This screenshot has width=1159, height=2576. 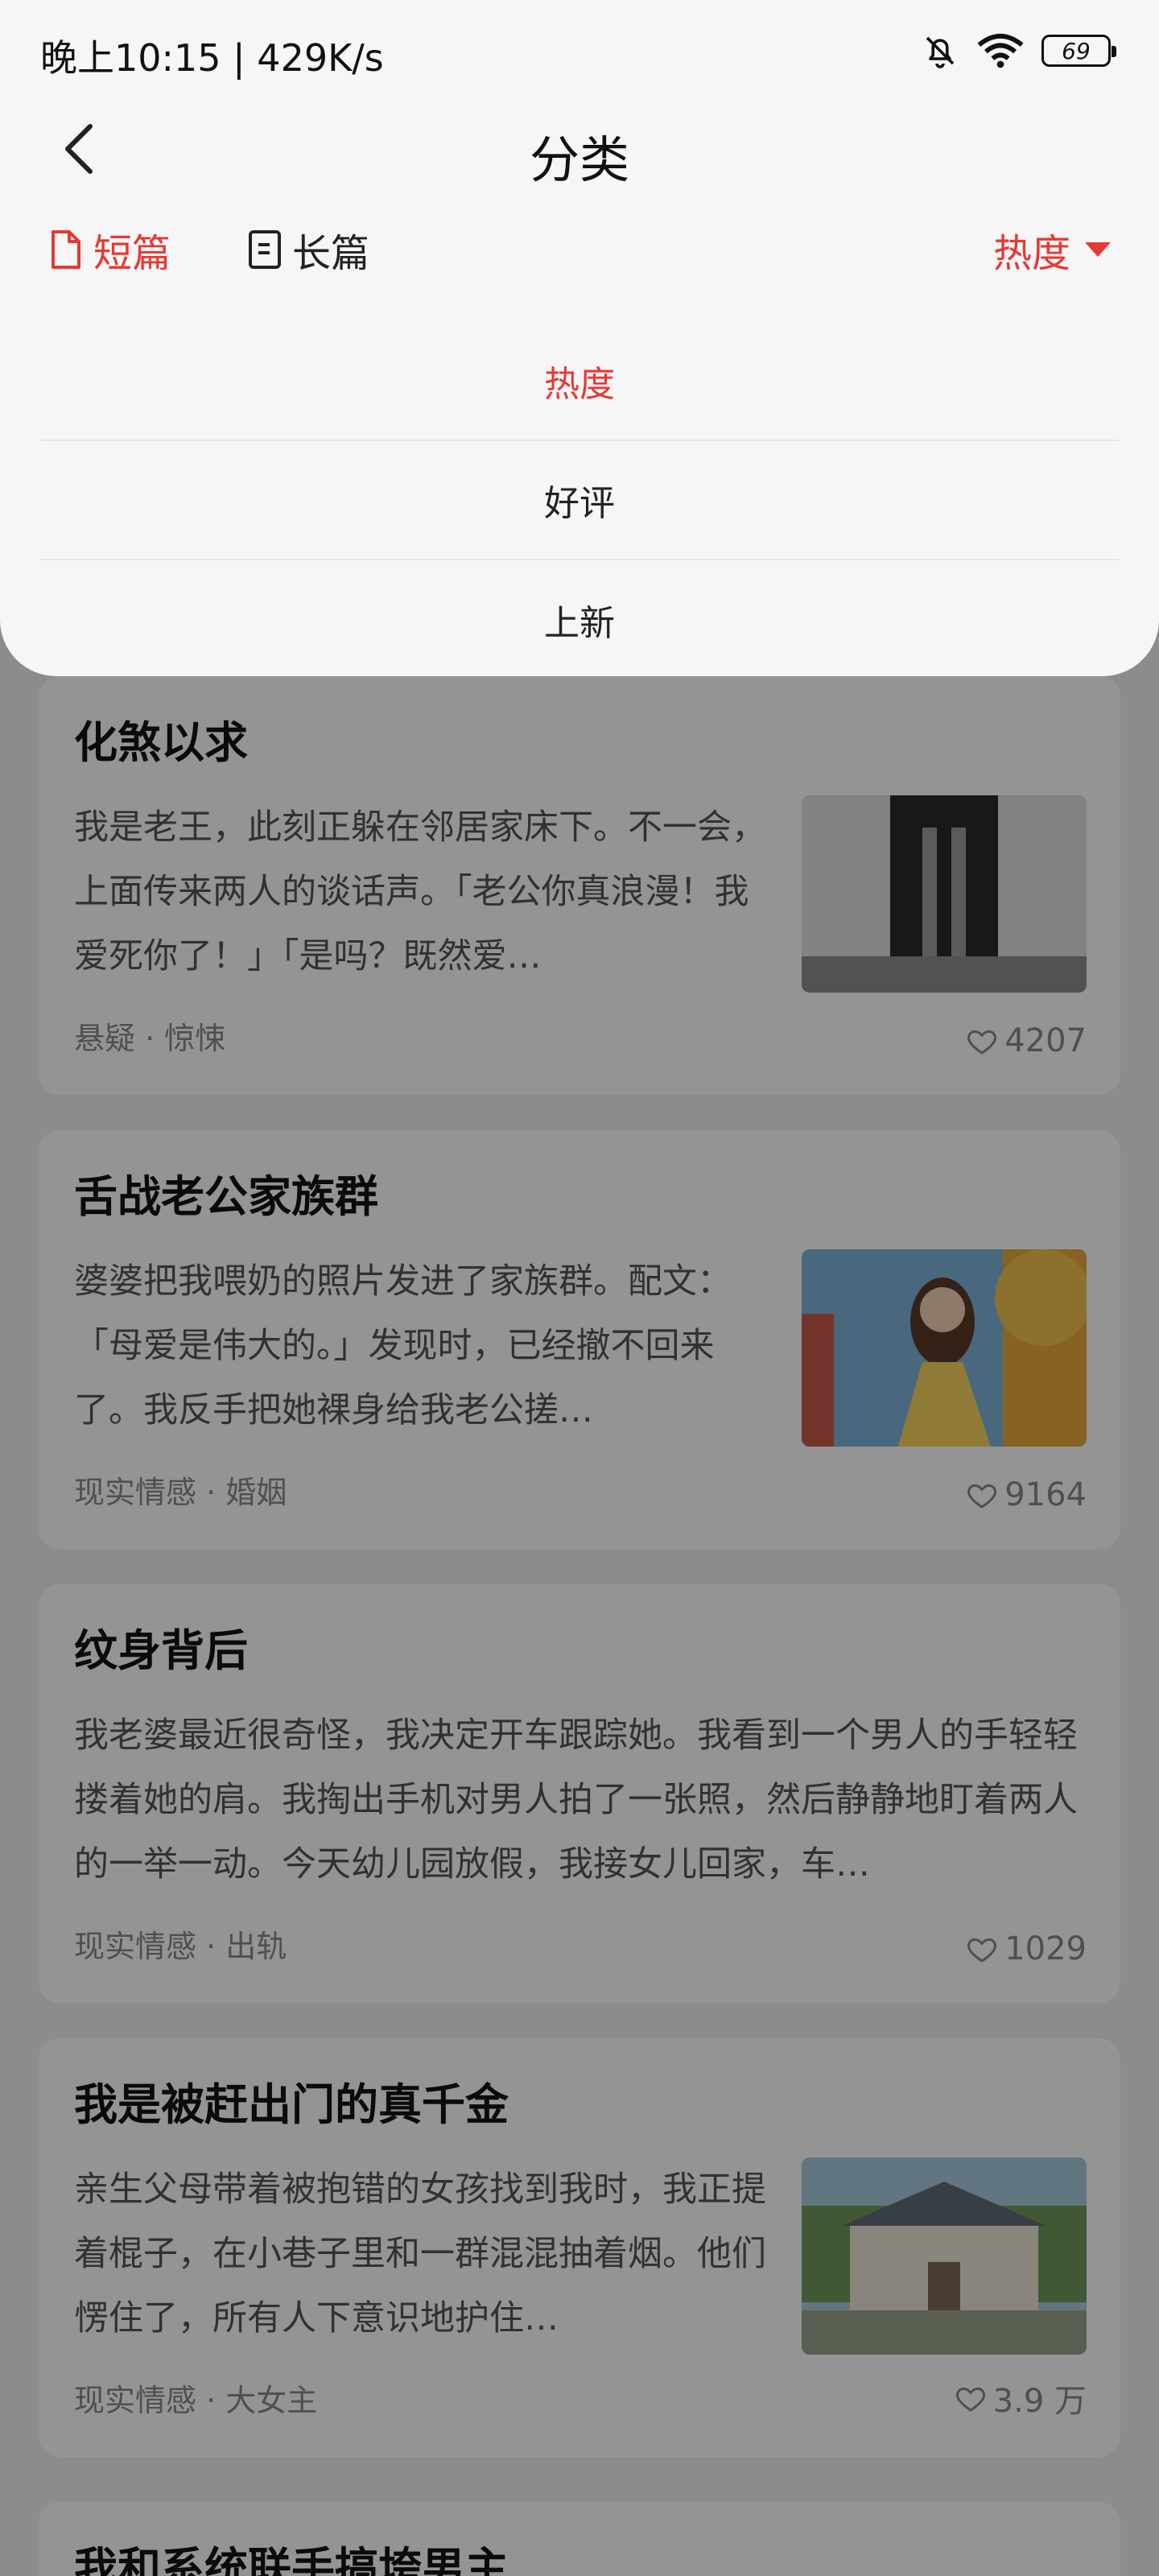 What do you see at coordinates (579, 53) in the screenshot?
I see `status-bar: 晚上10:15 | 429K/s 69` at bounding box center [579, 53].